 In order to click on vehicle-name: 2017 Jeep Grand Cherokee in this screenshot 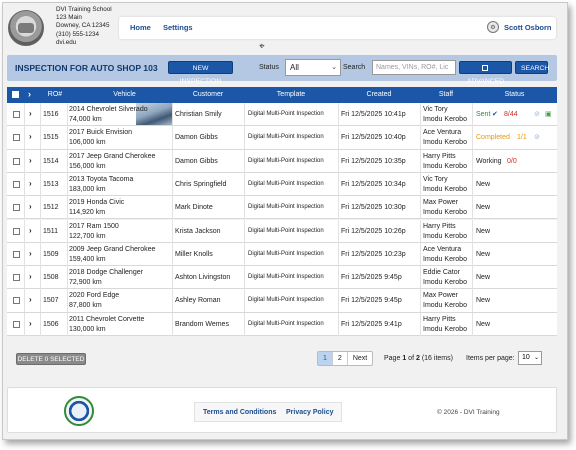, I will do `click(112, 156)`.